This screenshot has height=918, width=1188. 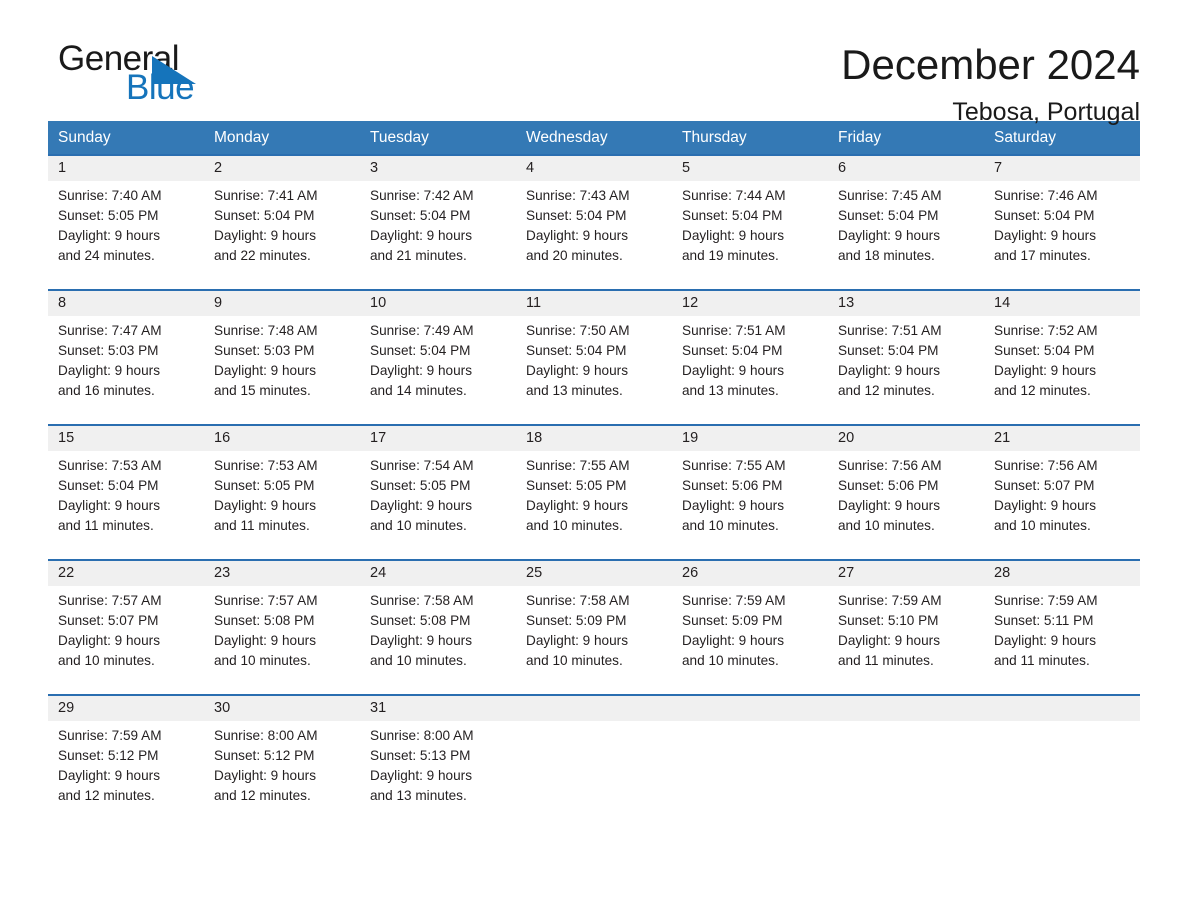 What do you see at coordinates (906, 573) in the screenshot?
I see `day-number: 27` at bounding box center [906, 573].